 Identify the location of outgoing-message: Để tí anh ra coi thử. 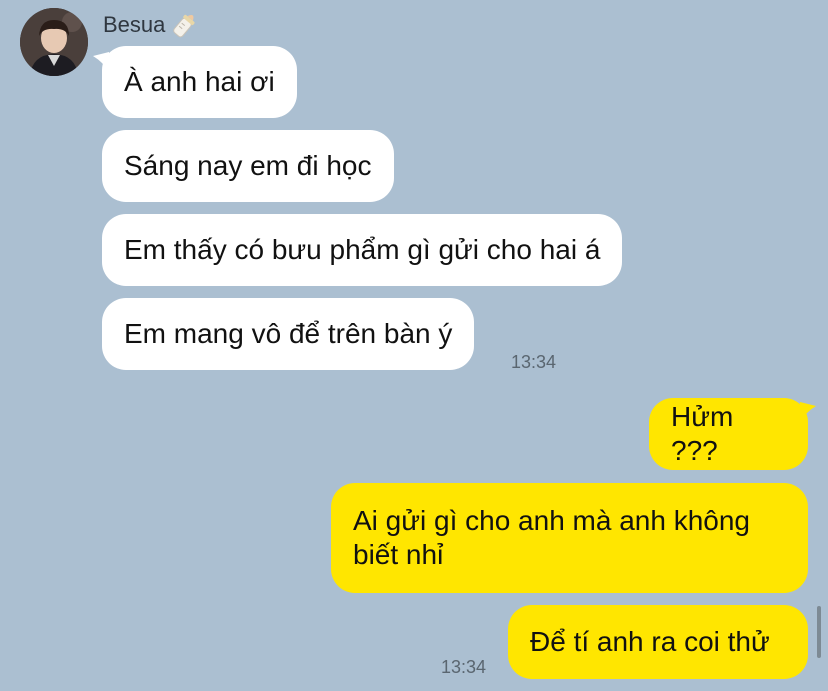
(658, 642).